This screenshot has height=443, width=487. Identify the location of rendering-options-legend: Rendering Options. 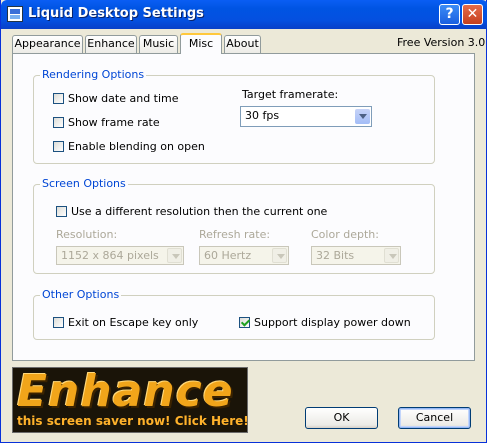
(93, 74).